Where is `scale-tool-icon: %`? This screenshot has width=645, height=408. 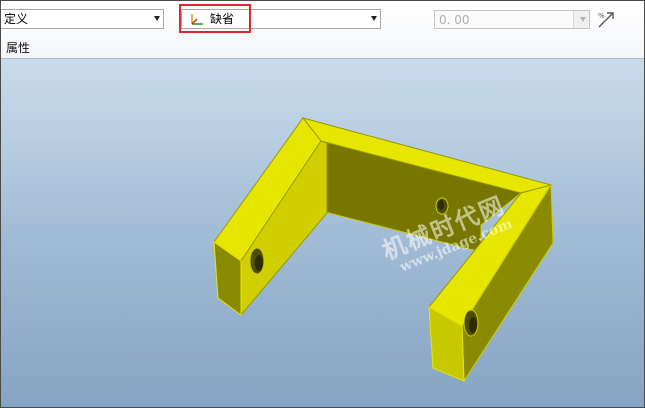 scale-tool-icon: % is located at coordinates (606, 20).